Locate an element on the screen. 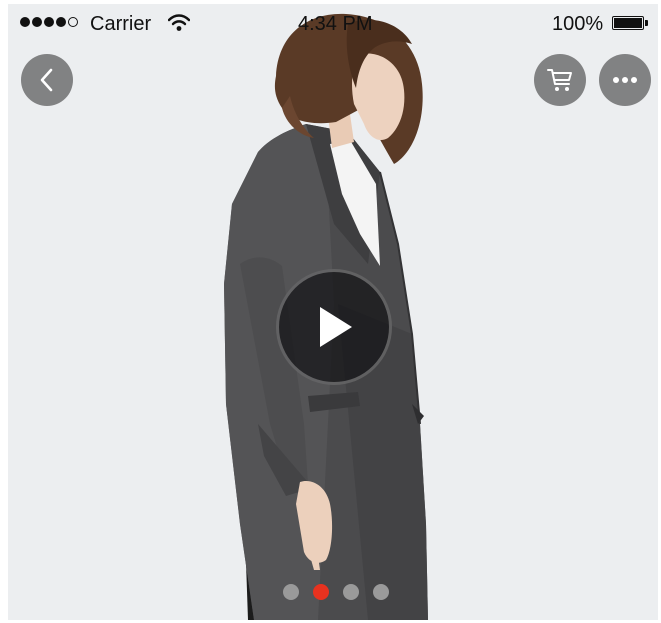 The height and width of the screenshot is (623, 661). gallery-page-indicator is located at coordinates (336, 592).